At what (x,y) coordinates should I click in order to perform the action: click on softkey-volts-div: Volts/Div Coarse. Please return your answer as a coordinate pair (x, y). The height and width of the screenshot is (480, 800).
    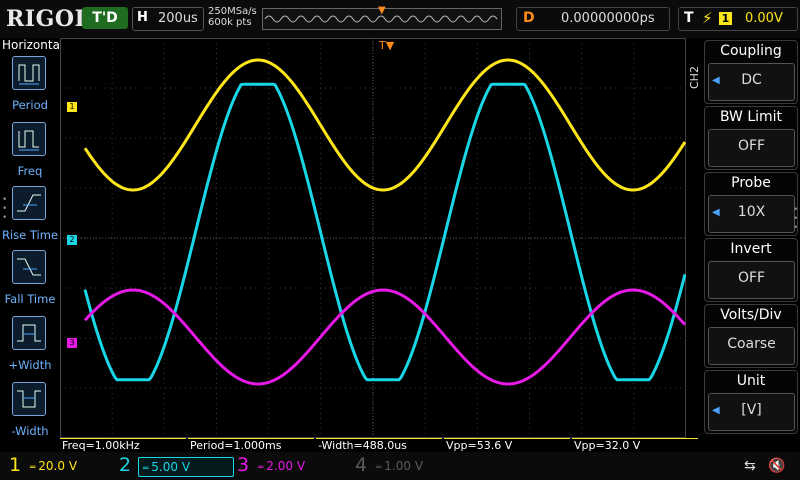
    Looking at the image, I should click on (751, 336).